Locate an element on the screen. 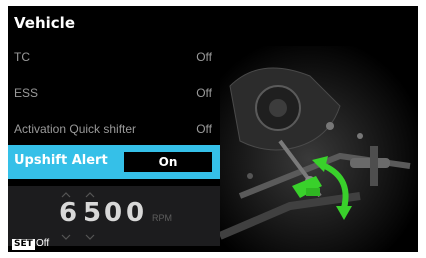  menu-item-ess: ESS Off is located at coordinates (114, 94).